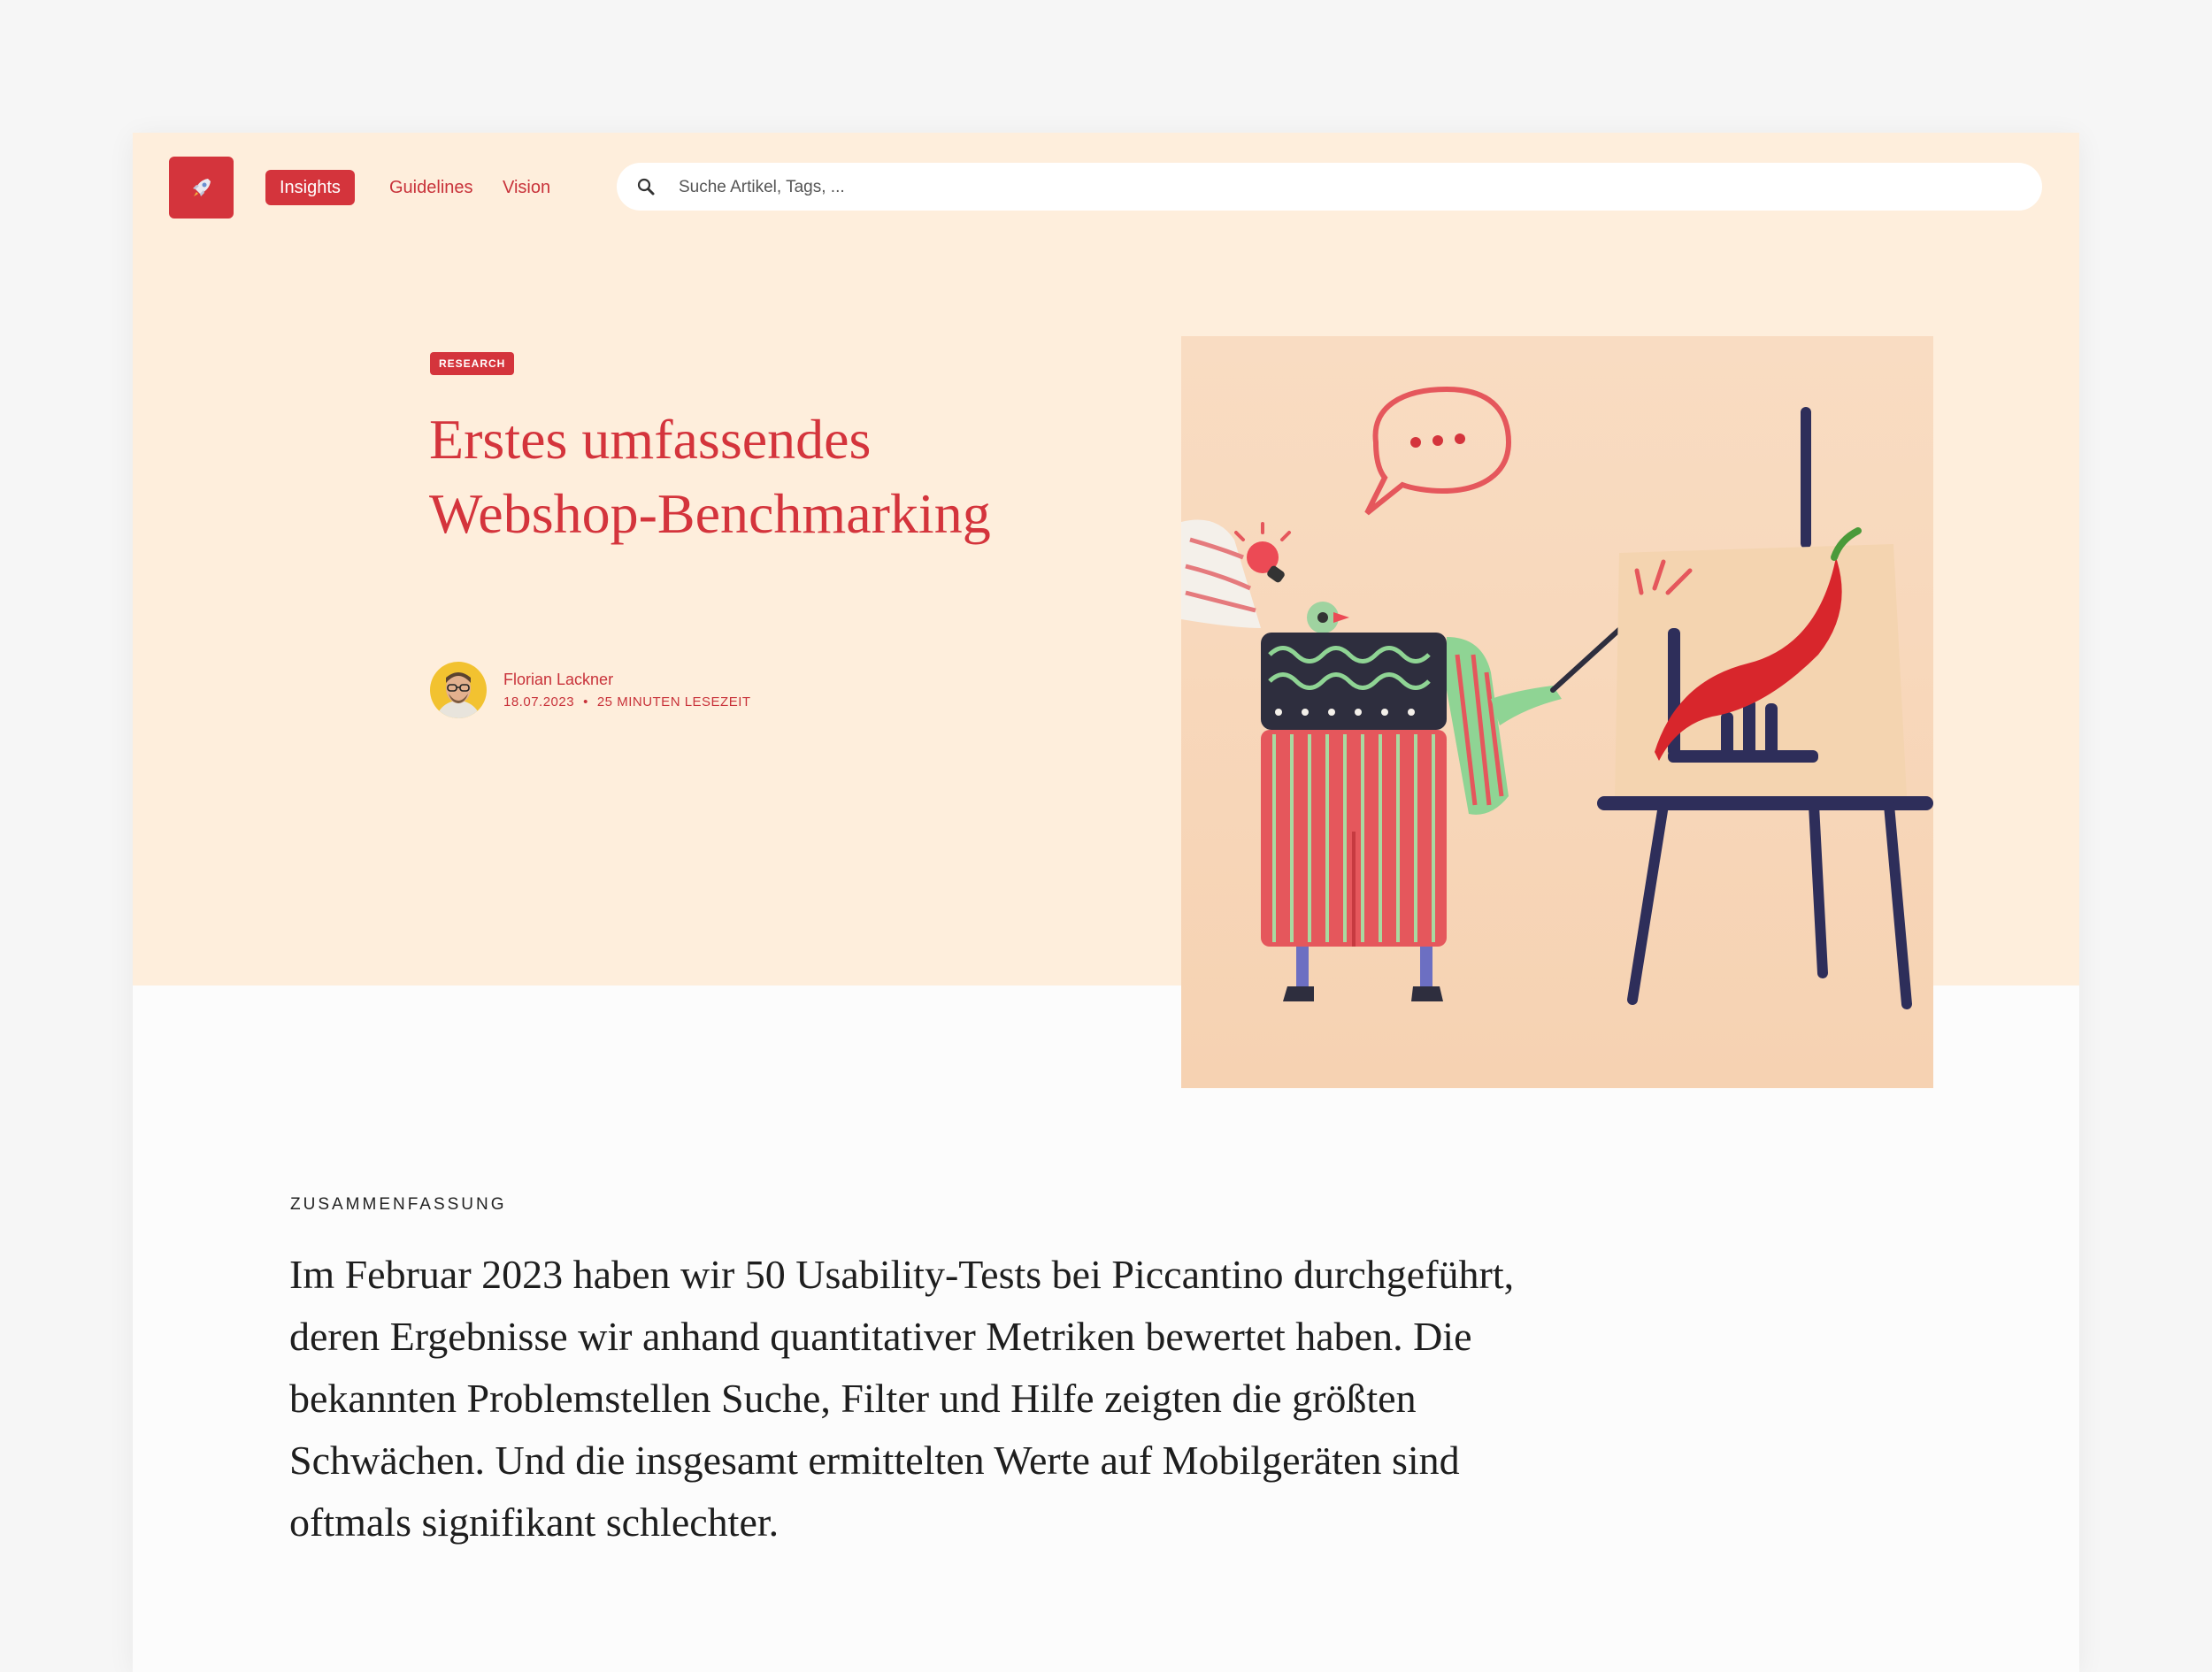 This screenshot has height=1672, width=2212. I want to click on search-icon, so click(646, 187).